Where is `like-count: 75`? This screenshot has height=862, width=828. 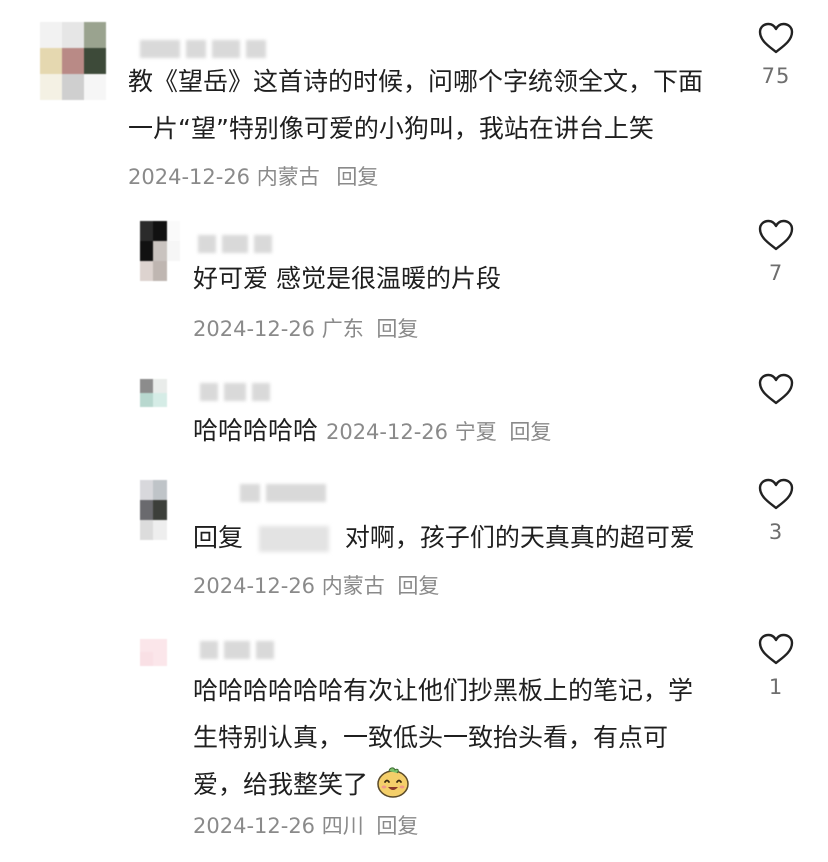
like-count: 75 is located at coordinates (776, 76).